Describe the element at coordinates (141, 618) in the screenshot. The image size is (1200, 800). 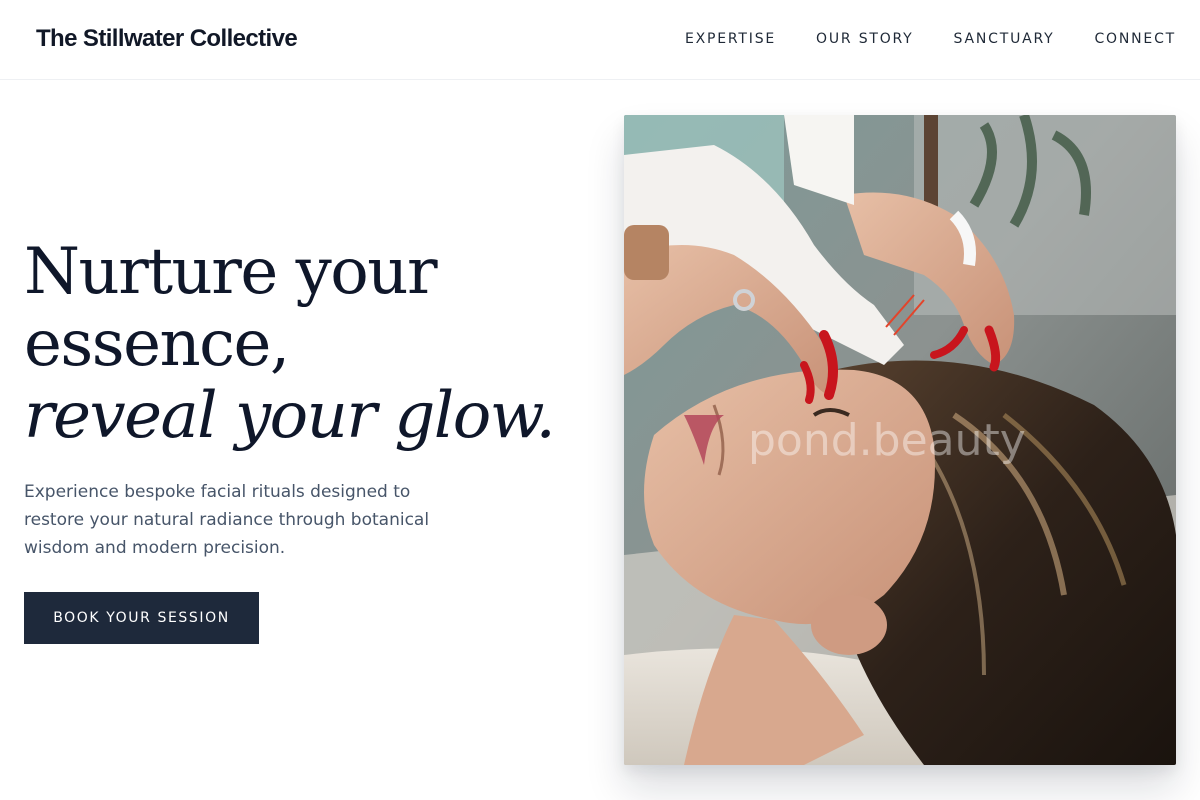
I see `book-session-button: BOOK YOUR SESSION` at that location.